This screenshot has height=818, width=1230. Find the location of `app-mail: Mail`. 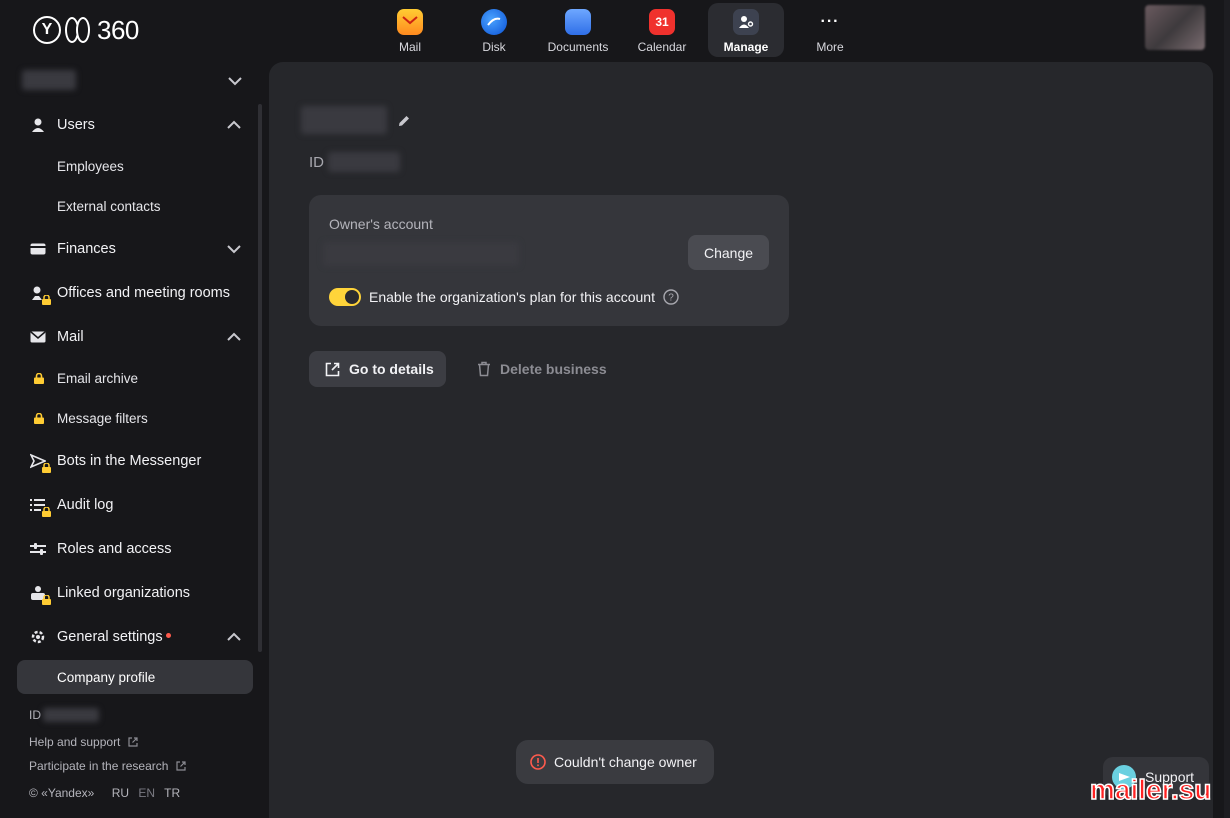

app-mail: Mail is located at coordinates (410, 30).